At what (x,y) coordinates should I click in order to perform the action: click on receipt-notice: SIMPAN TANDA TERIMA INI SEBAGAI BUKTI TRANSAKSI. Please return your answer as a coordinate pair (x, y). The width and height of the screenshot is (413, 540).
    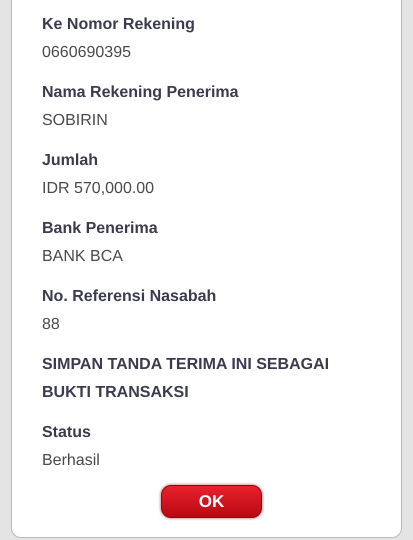
    Looking at the image, I should click on (186, 379).